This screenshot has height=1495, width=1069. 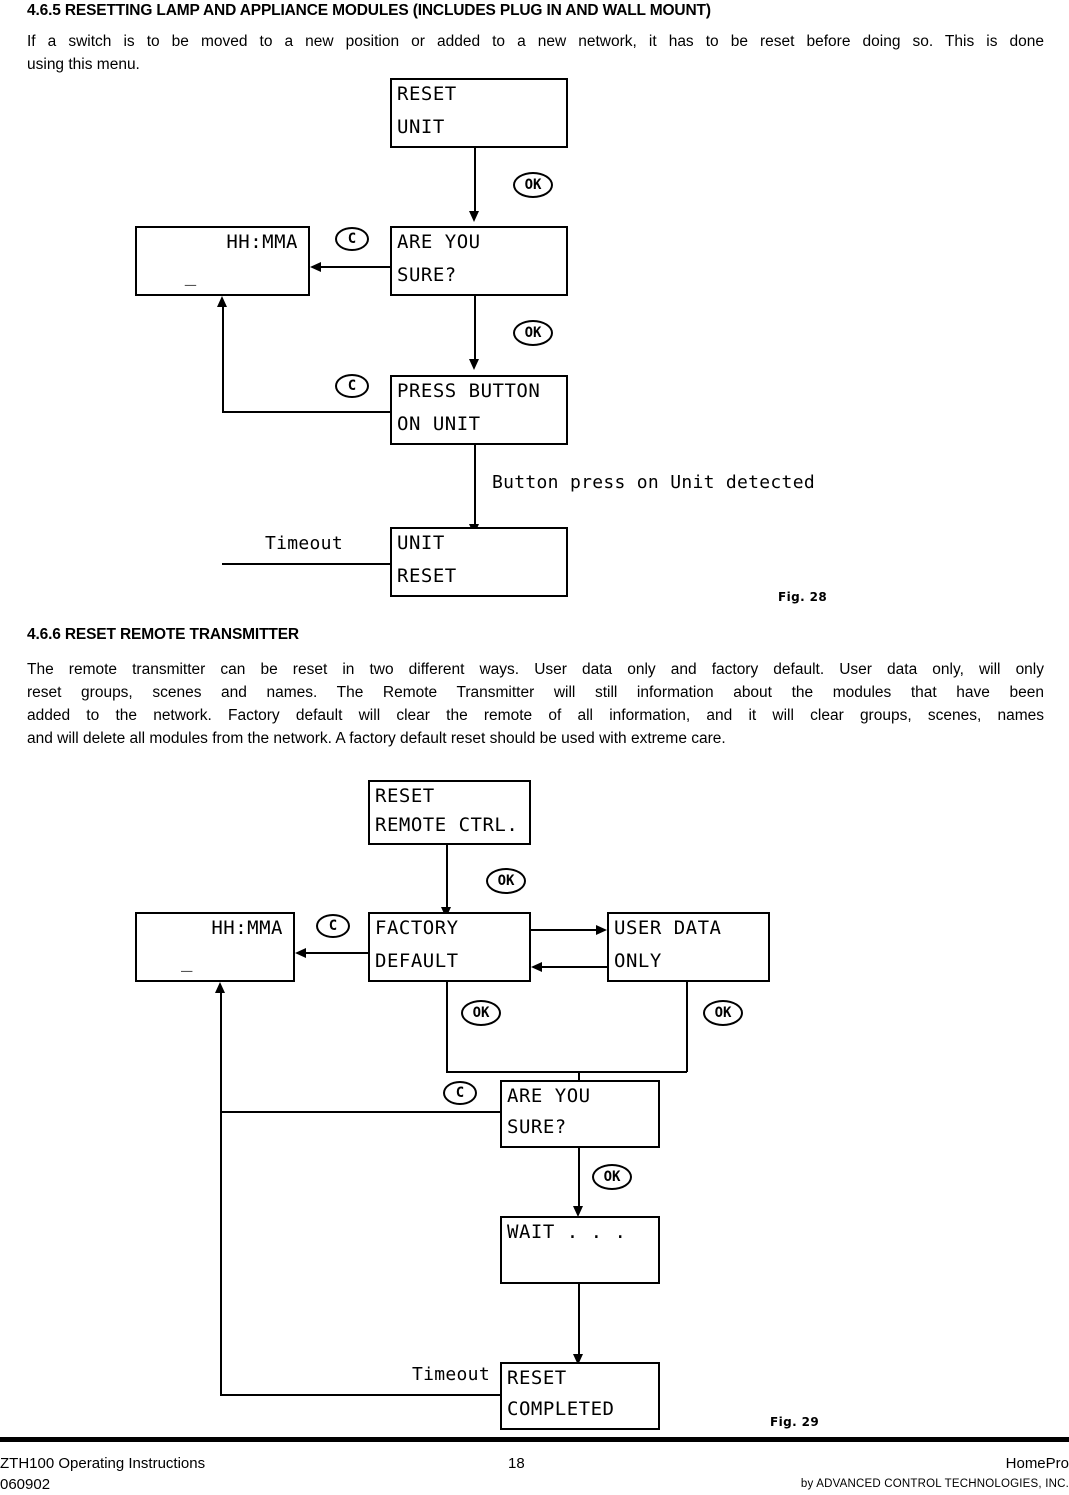 What do you see at coordinates (568, 930) in the screenshot?
I see `edge-factory-to-userdata` at bounding box center [568, 930].